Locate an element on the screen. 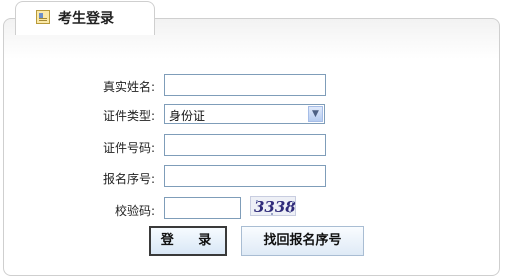 The width and height of the screenshot is (505, 280). regnumber-label: 报名序号: is located at coordinates (128, 179).